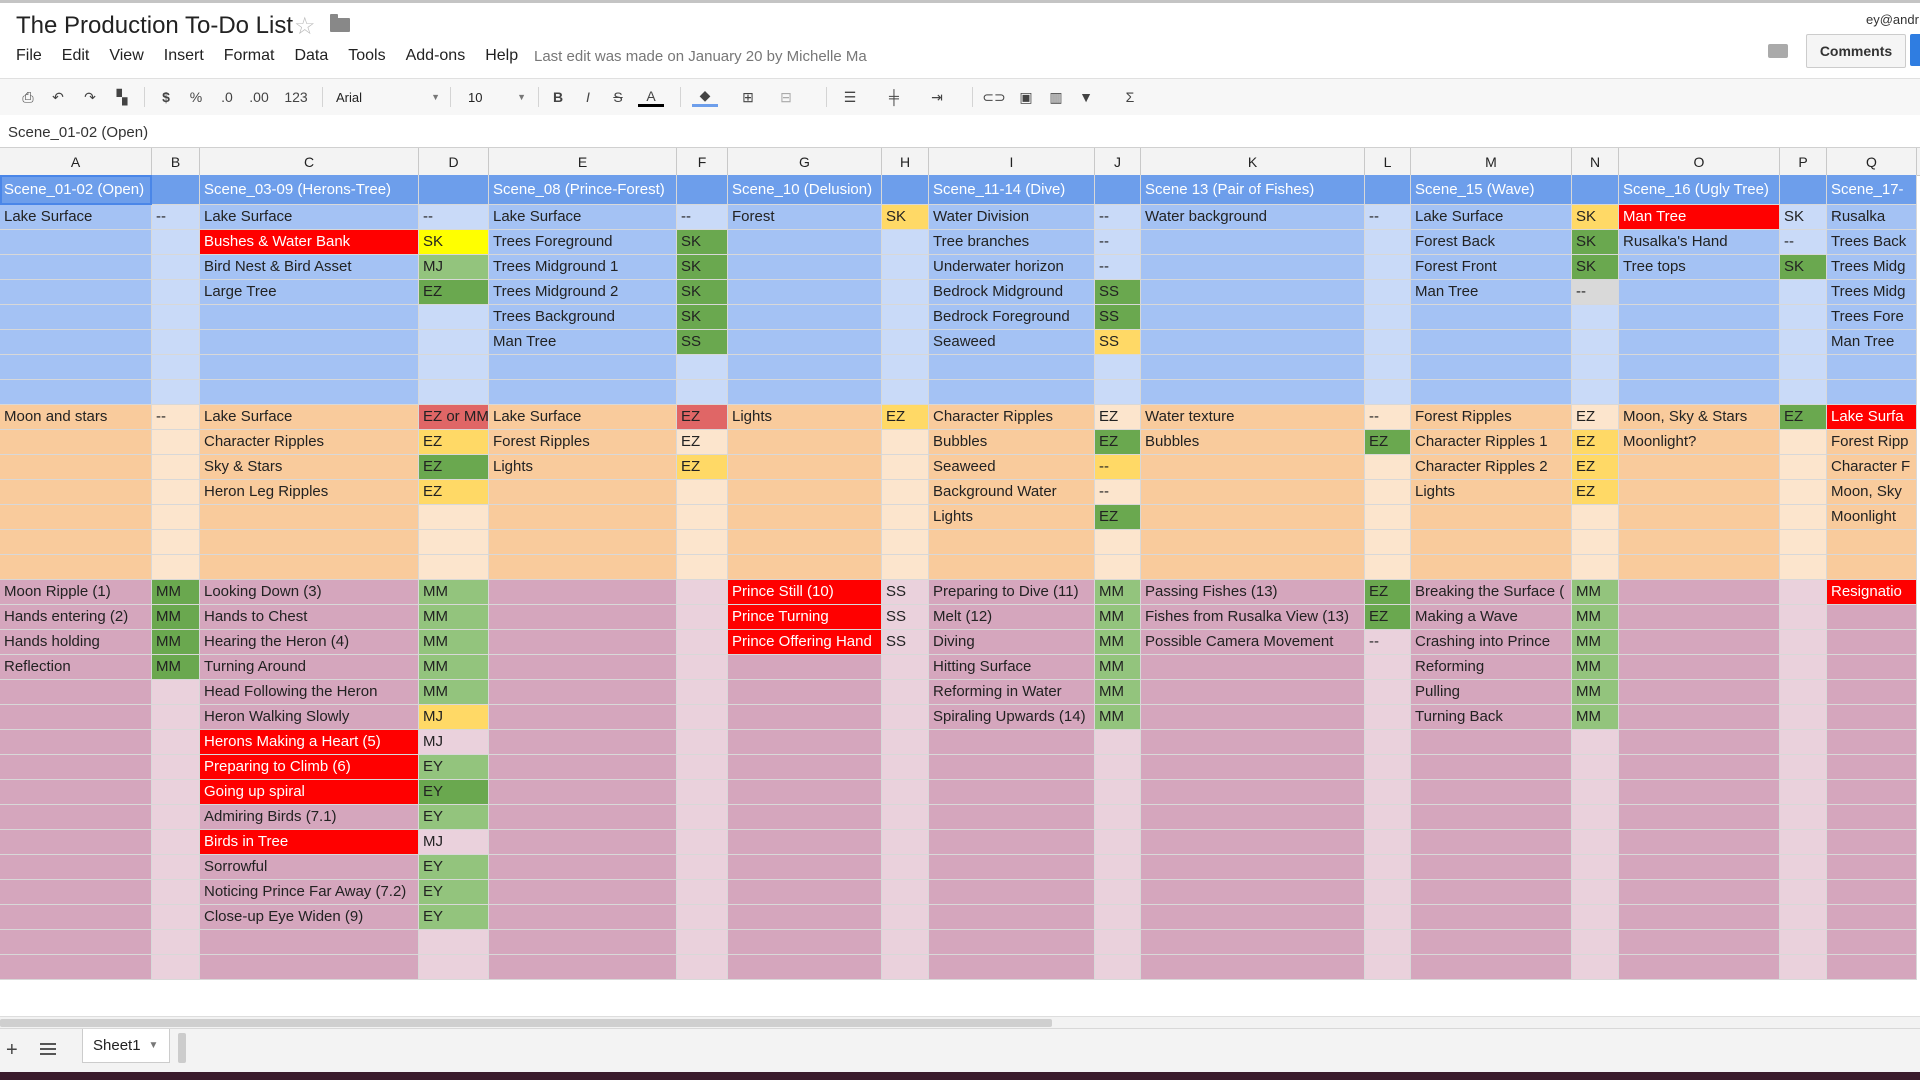 Image resolution: width=1920 pixels, height=1080 pixels. What do you see at coordinates (454, 742) in the screenshot?
I see `table-cell: MJ` at bounding box center [454, 742].